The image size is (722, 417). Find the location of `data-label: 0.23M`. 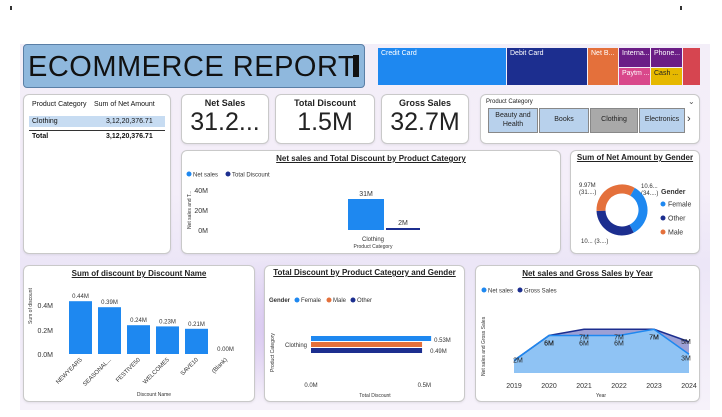

data-label: 0.23M is located at coordinates (167, 322).